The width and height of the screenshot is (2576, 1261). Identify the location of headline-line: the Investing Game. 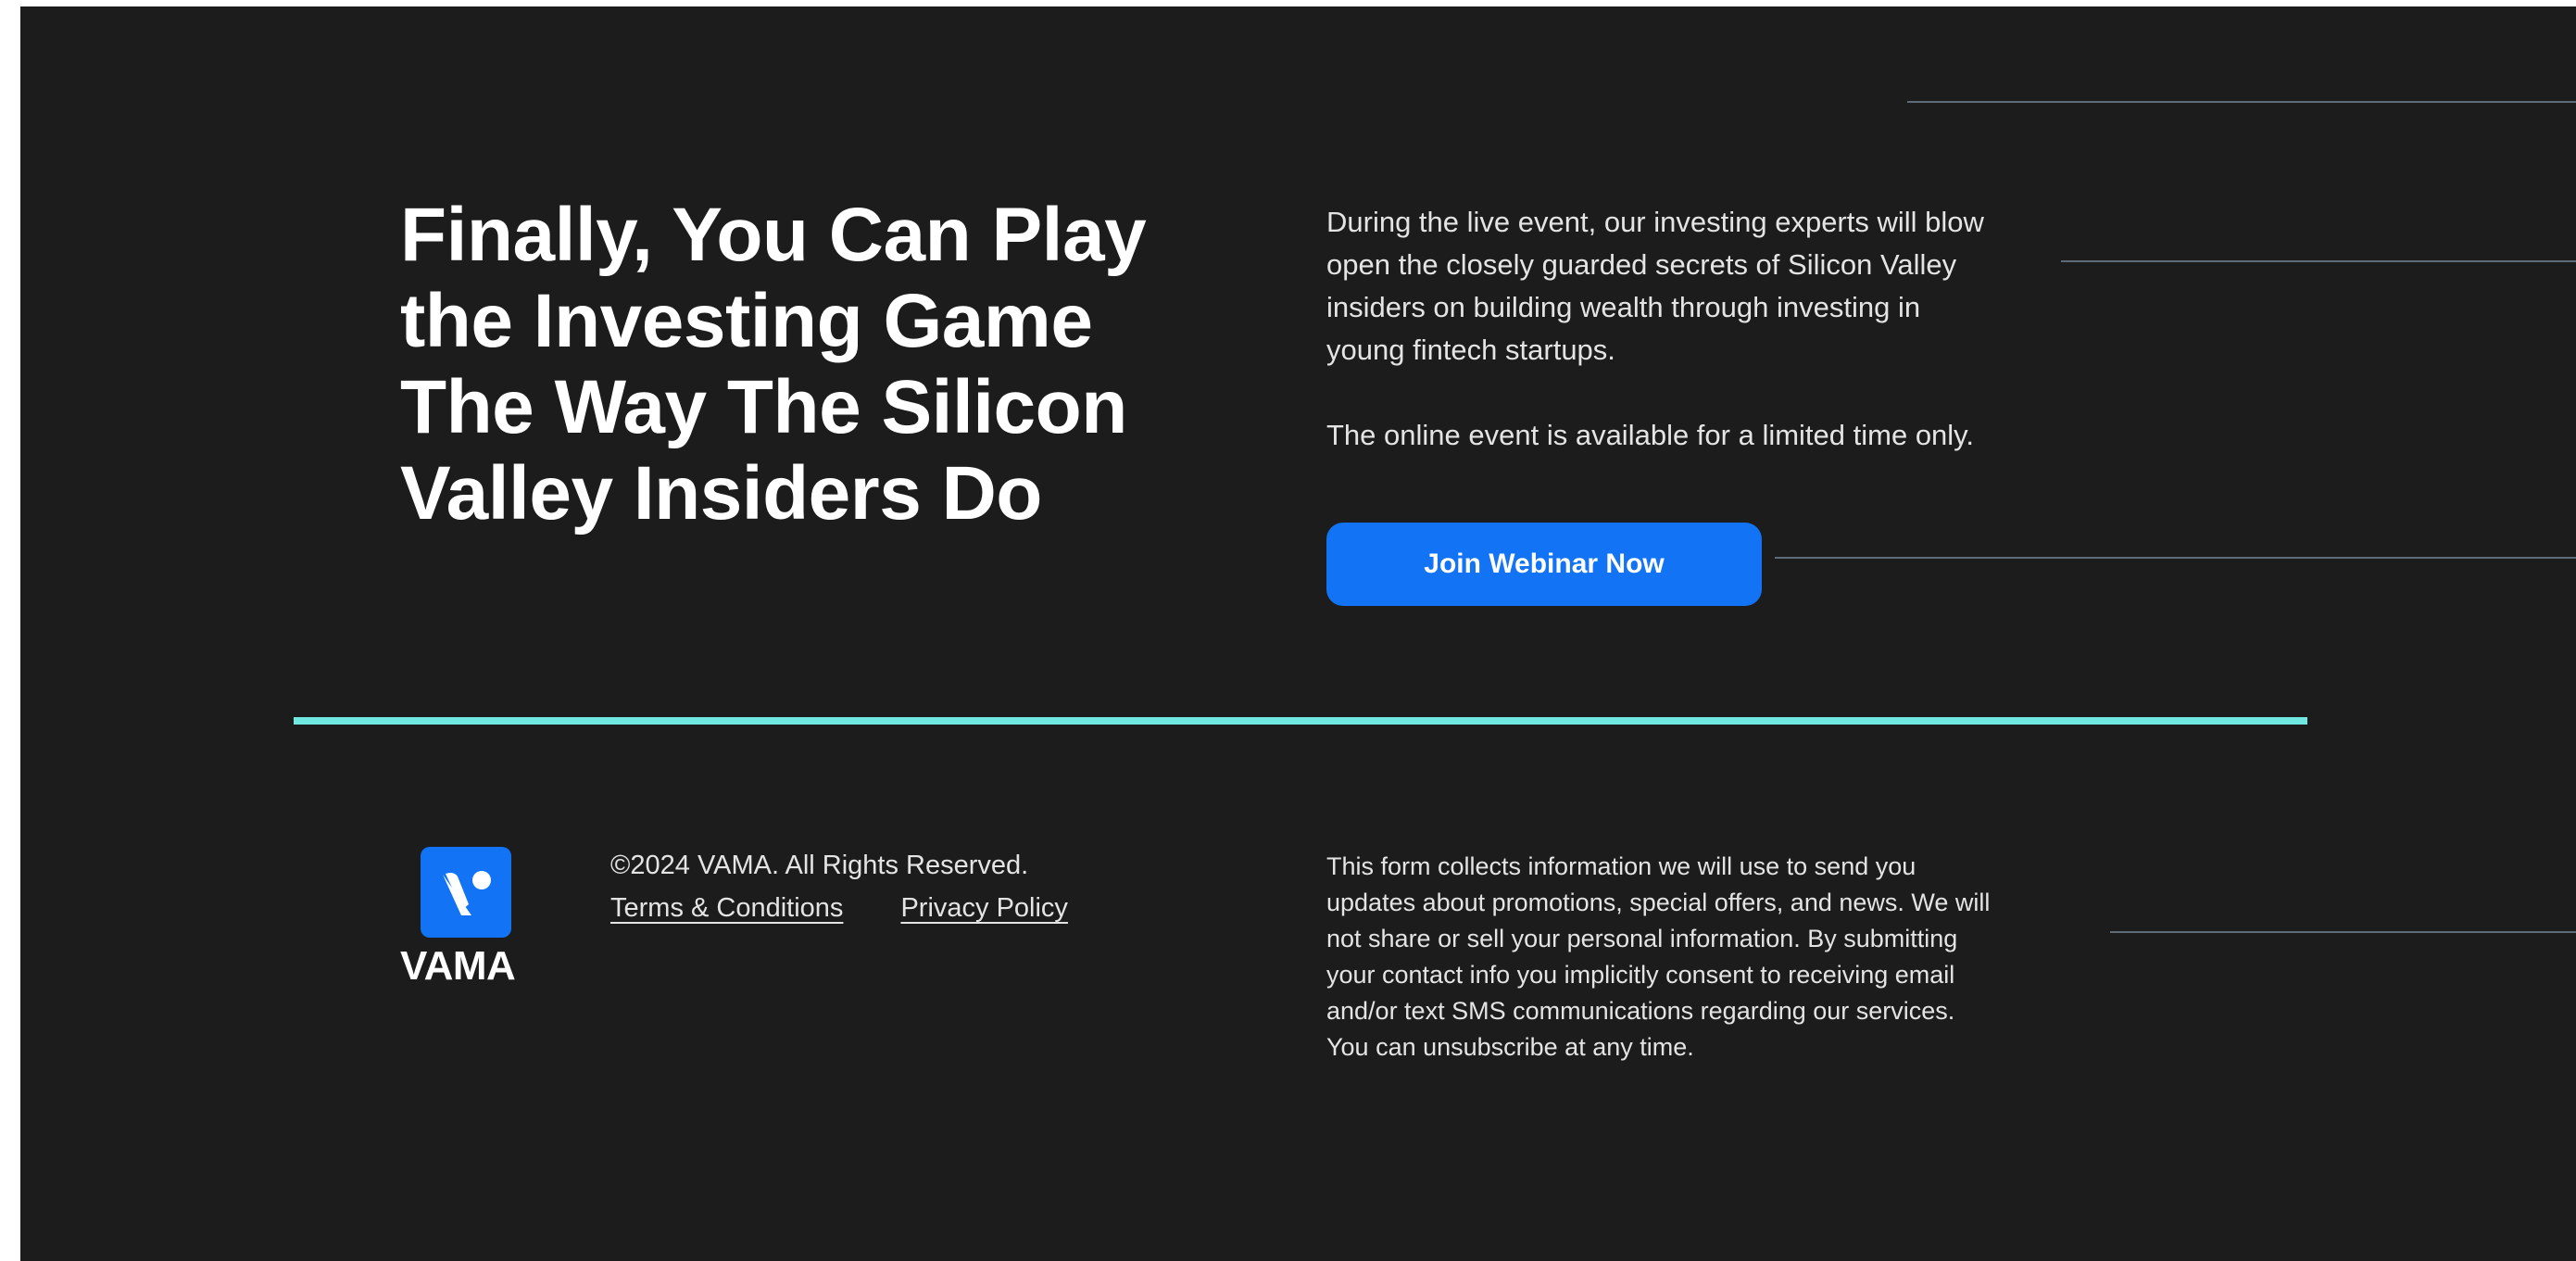
(746, 321).